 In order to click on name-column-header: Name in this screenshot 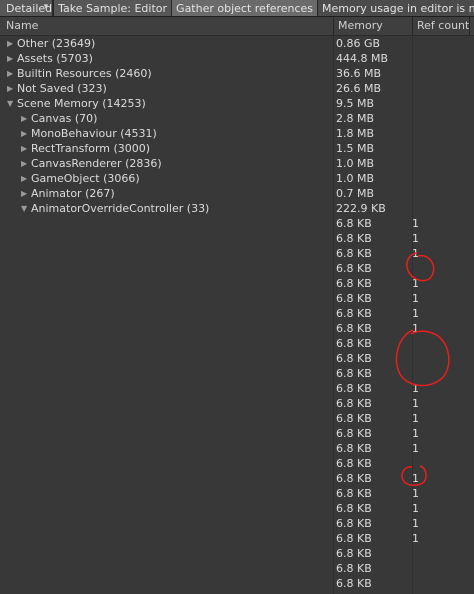, I will do `click(22, 26)`.